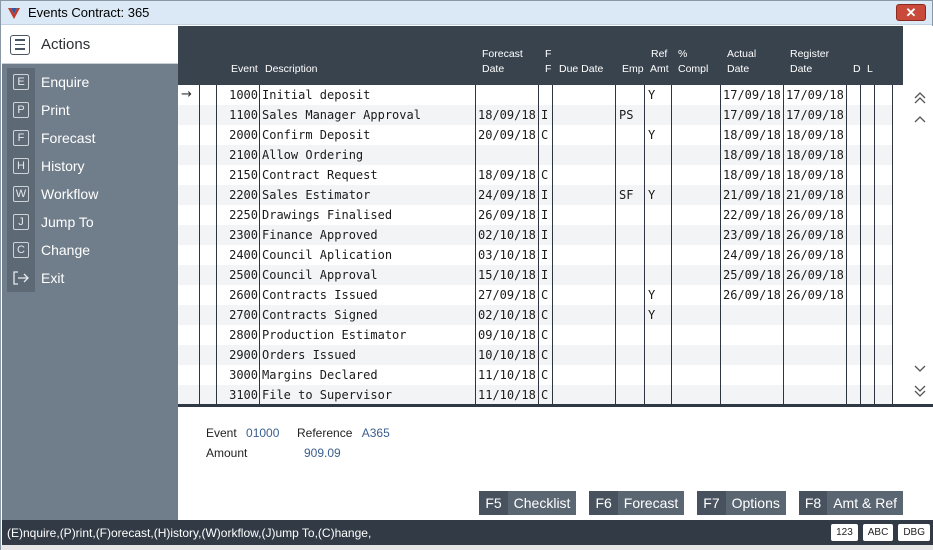 The height and width of the screenshot is (550, 933). Describe the element at coordinates (90, 110) in the screenshot. I see `sidebar-item-print: P Print` at that location.